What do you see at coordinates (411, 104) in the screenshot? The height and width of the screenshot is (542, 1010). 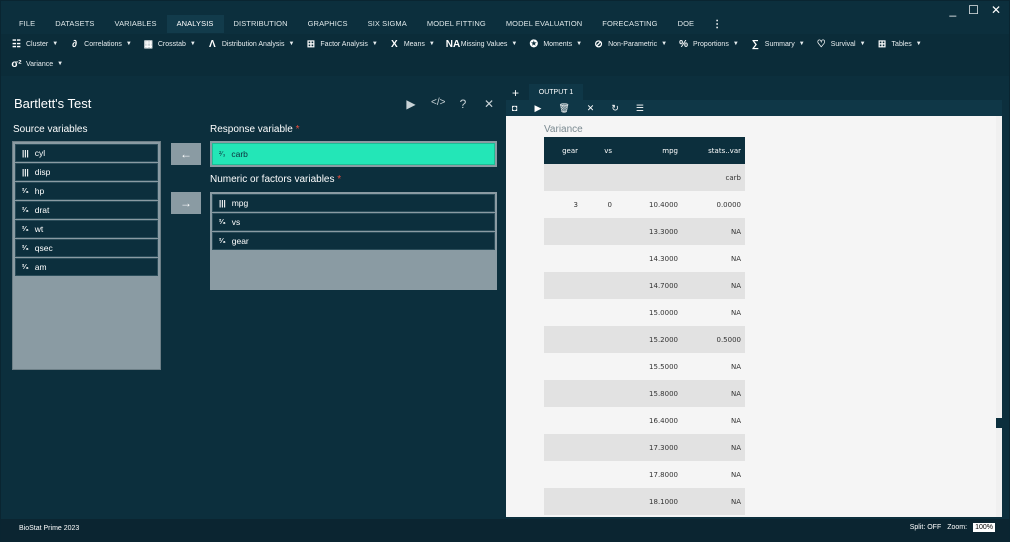 I see `run-icon: ▶` at bounding box center [411, 104].